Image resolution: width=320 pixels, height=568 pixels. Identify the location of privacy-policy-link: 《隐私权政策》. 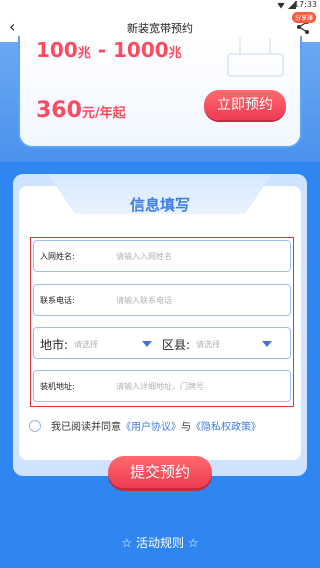
(226, 425).